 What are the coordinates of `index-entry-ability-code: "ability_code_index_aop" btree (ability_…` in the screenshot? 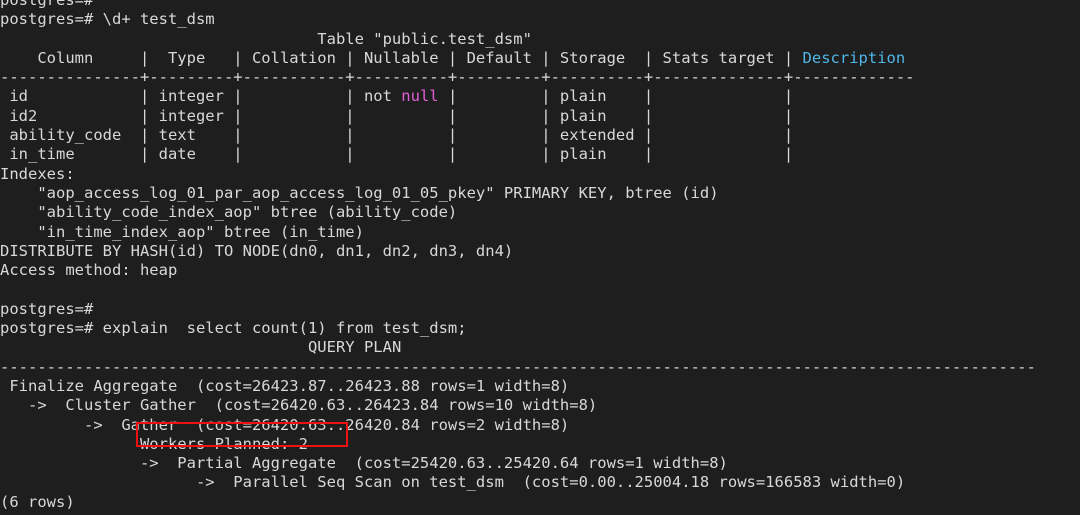 It's located at (229, 212).